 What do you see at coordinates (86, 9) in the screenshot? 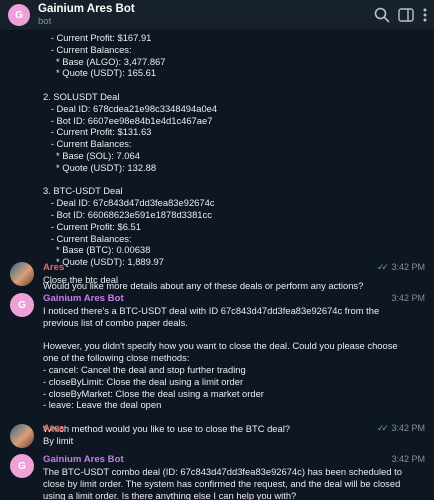
I see `chat-title: Gainium Ares Bot` at bounding box center [86, 9].